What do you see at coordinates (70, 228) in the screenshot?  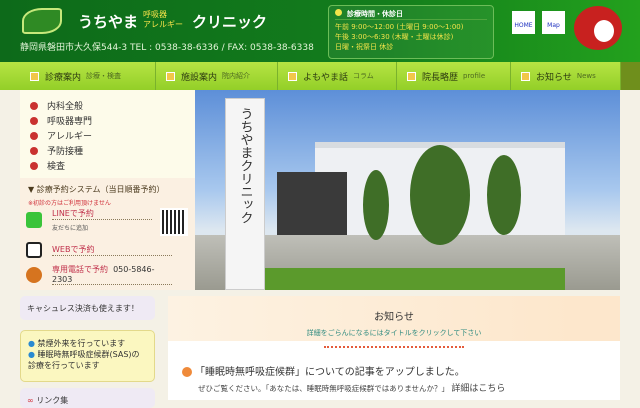 I see `line-sub: 友だちに追加` at bounding box center [70, 228].